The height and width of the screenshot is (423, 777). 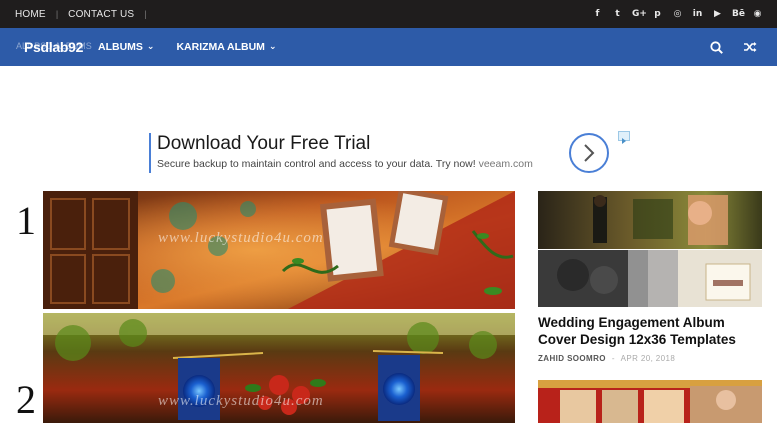 I want to click on rank-number: 1, so click(x=26, y=220).